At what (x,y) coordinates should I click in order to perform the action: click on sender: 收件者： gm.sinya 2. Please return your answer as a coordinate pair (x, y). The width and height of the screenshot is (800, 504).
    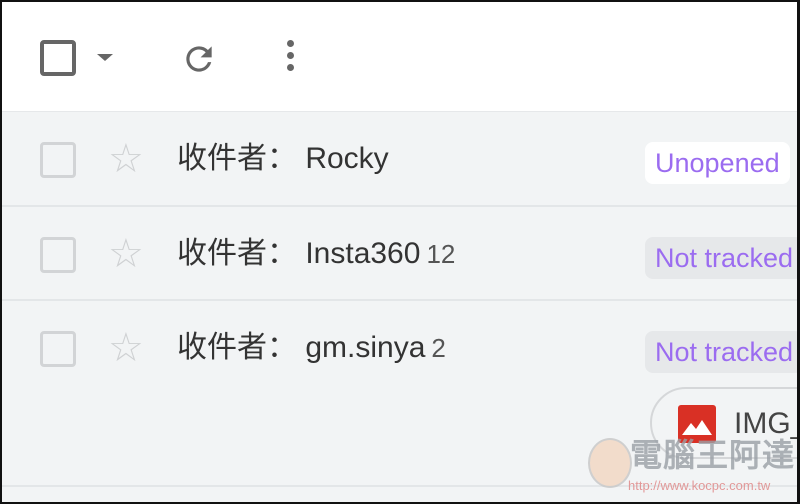
    Looking at the image, I should click on (311, 348).